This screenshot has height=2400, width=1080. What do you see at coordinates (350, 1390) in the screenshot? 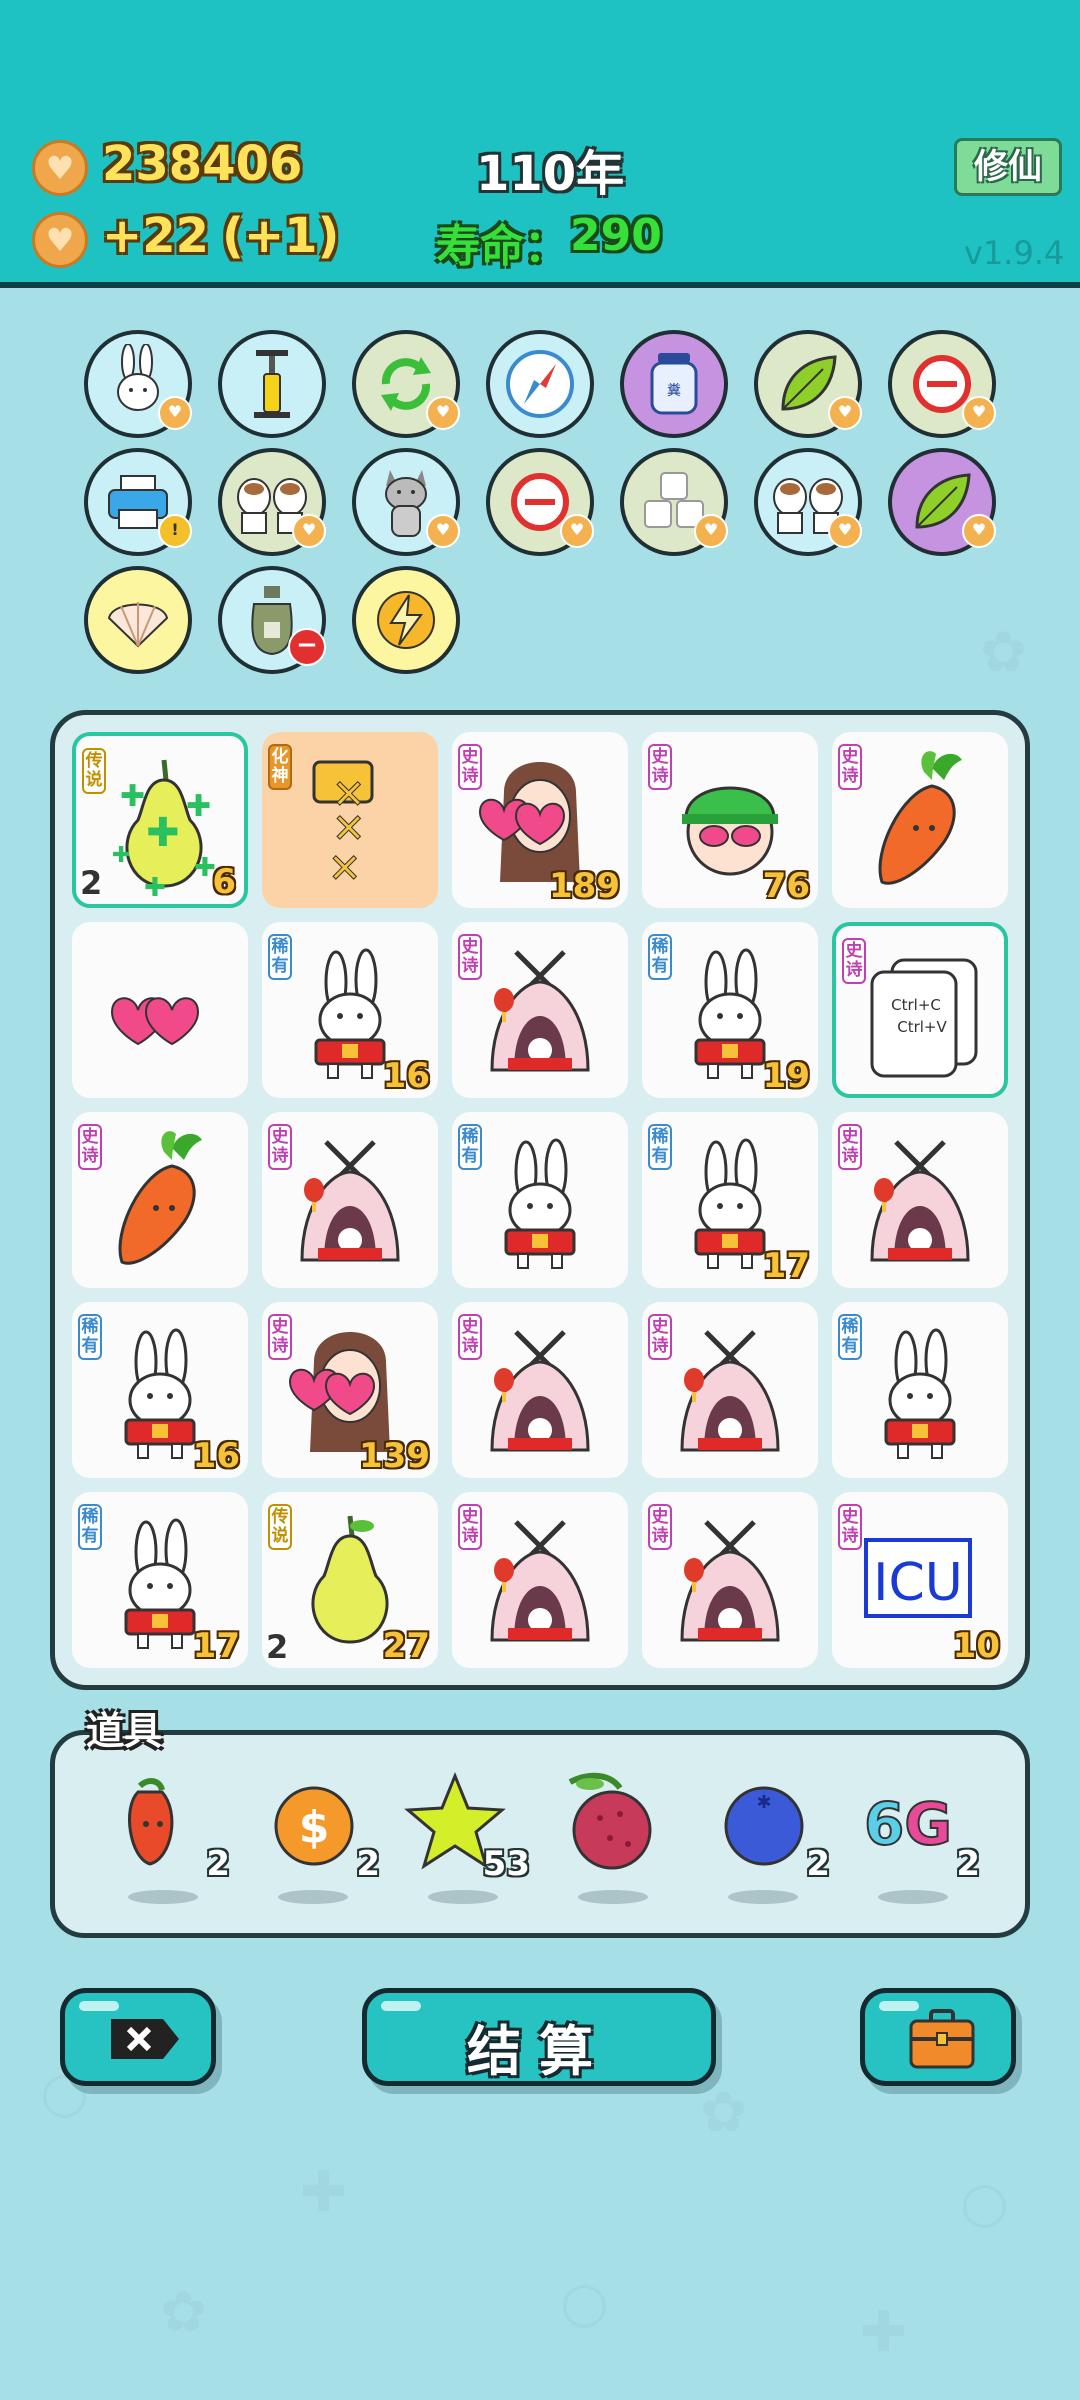
I see `board-cell-girl-hearts: 史诗 139` at bounding box center [350, 1390].